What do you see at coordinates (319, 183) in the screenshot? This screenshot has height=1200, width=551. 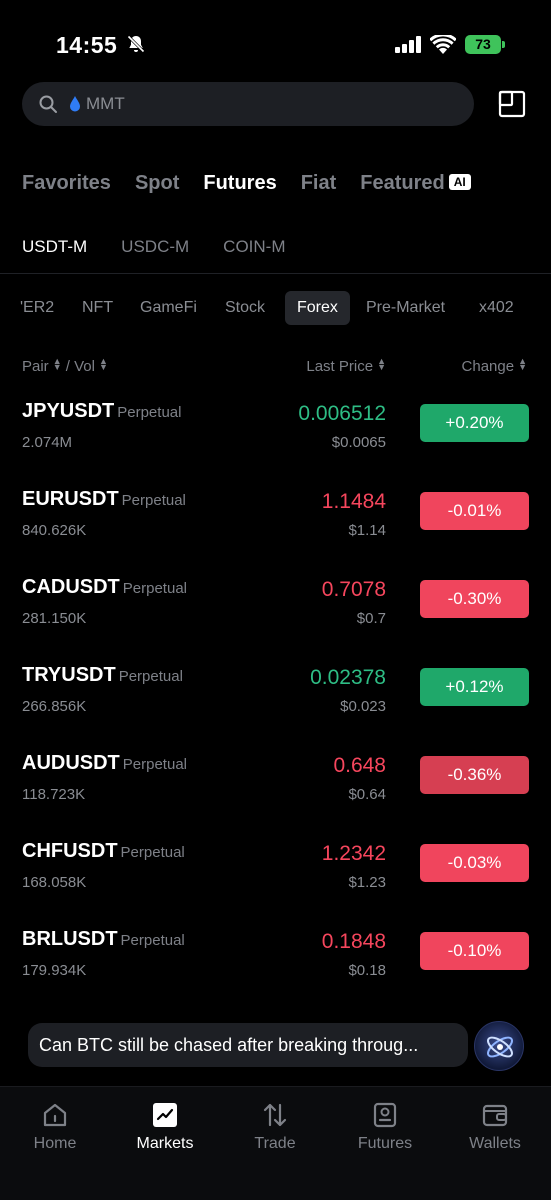 I see `tab-fiat: Fiat` at bounding box center [319, 183].